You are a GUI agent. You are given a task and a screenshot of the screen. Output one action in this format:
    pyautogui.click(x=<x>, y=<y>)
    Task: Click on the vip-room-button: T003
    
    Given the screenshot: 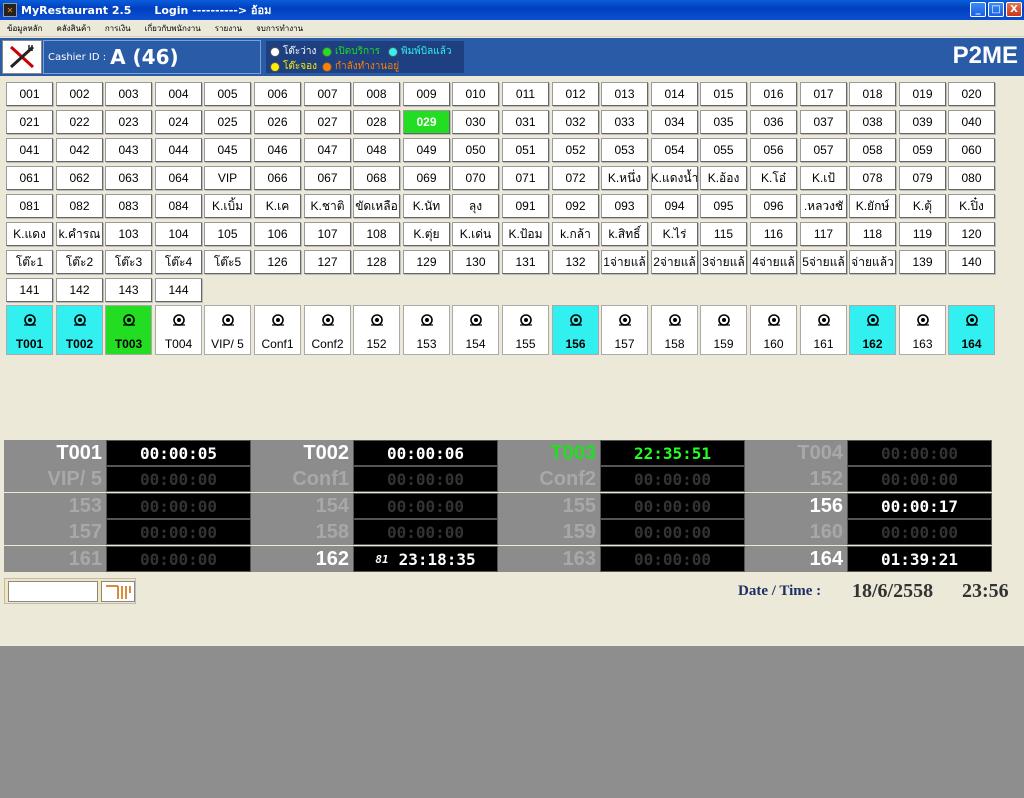 What is the action you would take?
    pyautogui.click(x=128, y=330)
    